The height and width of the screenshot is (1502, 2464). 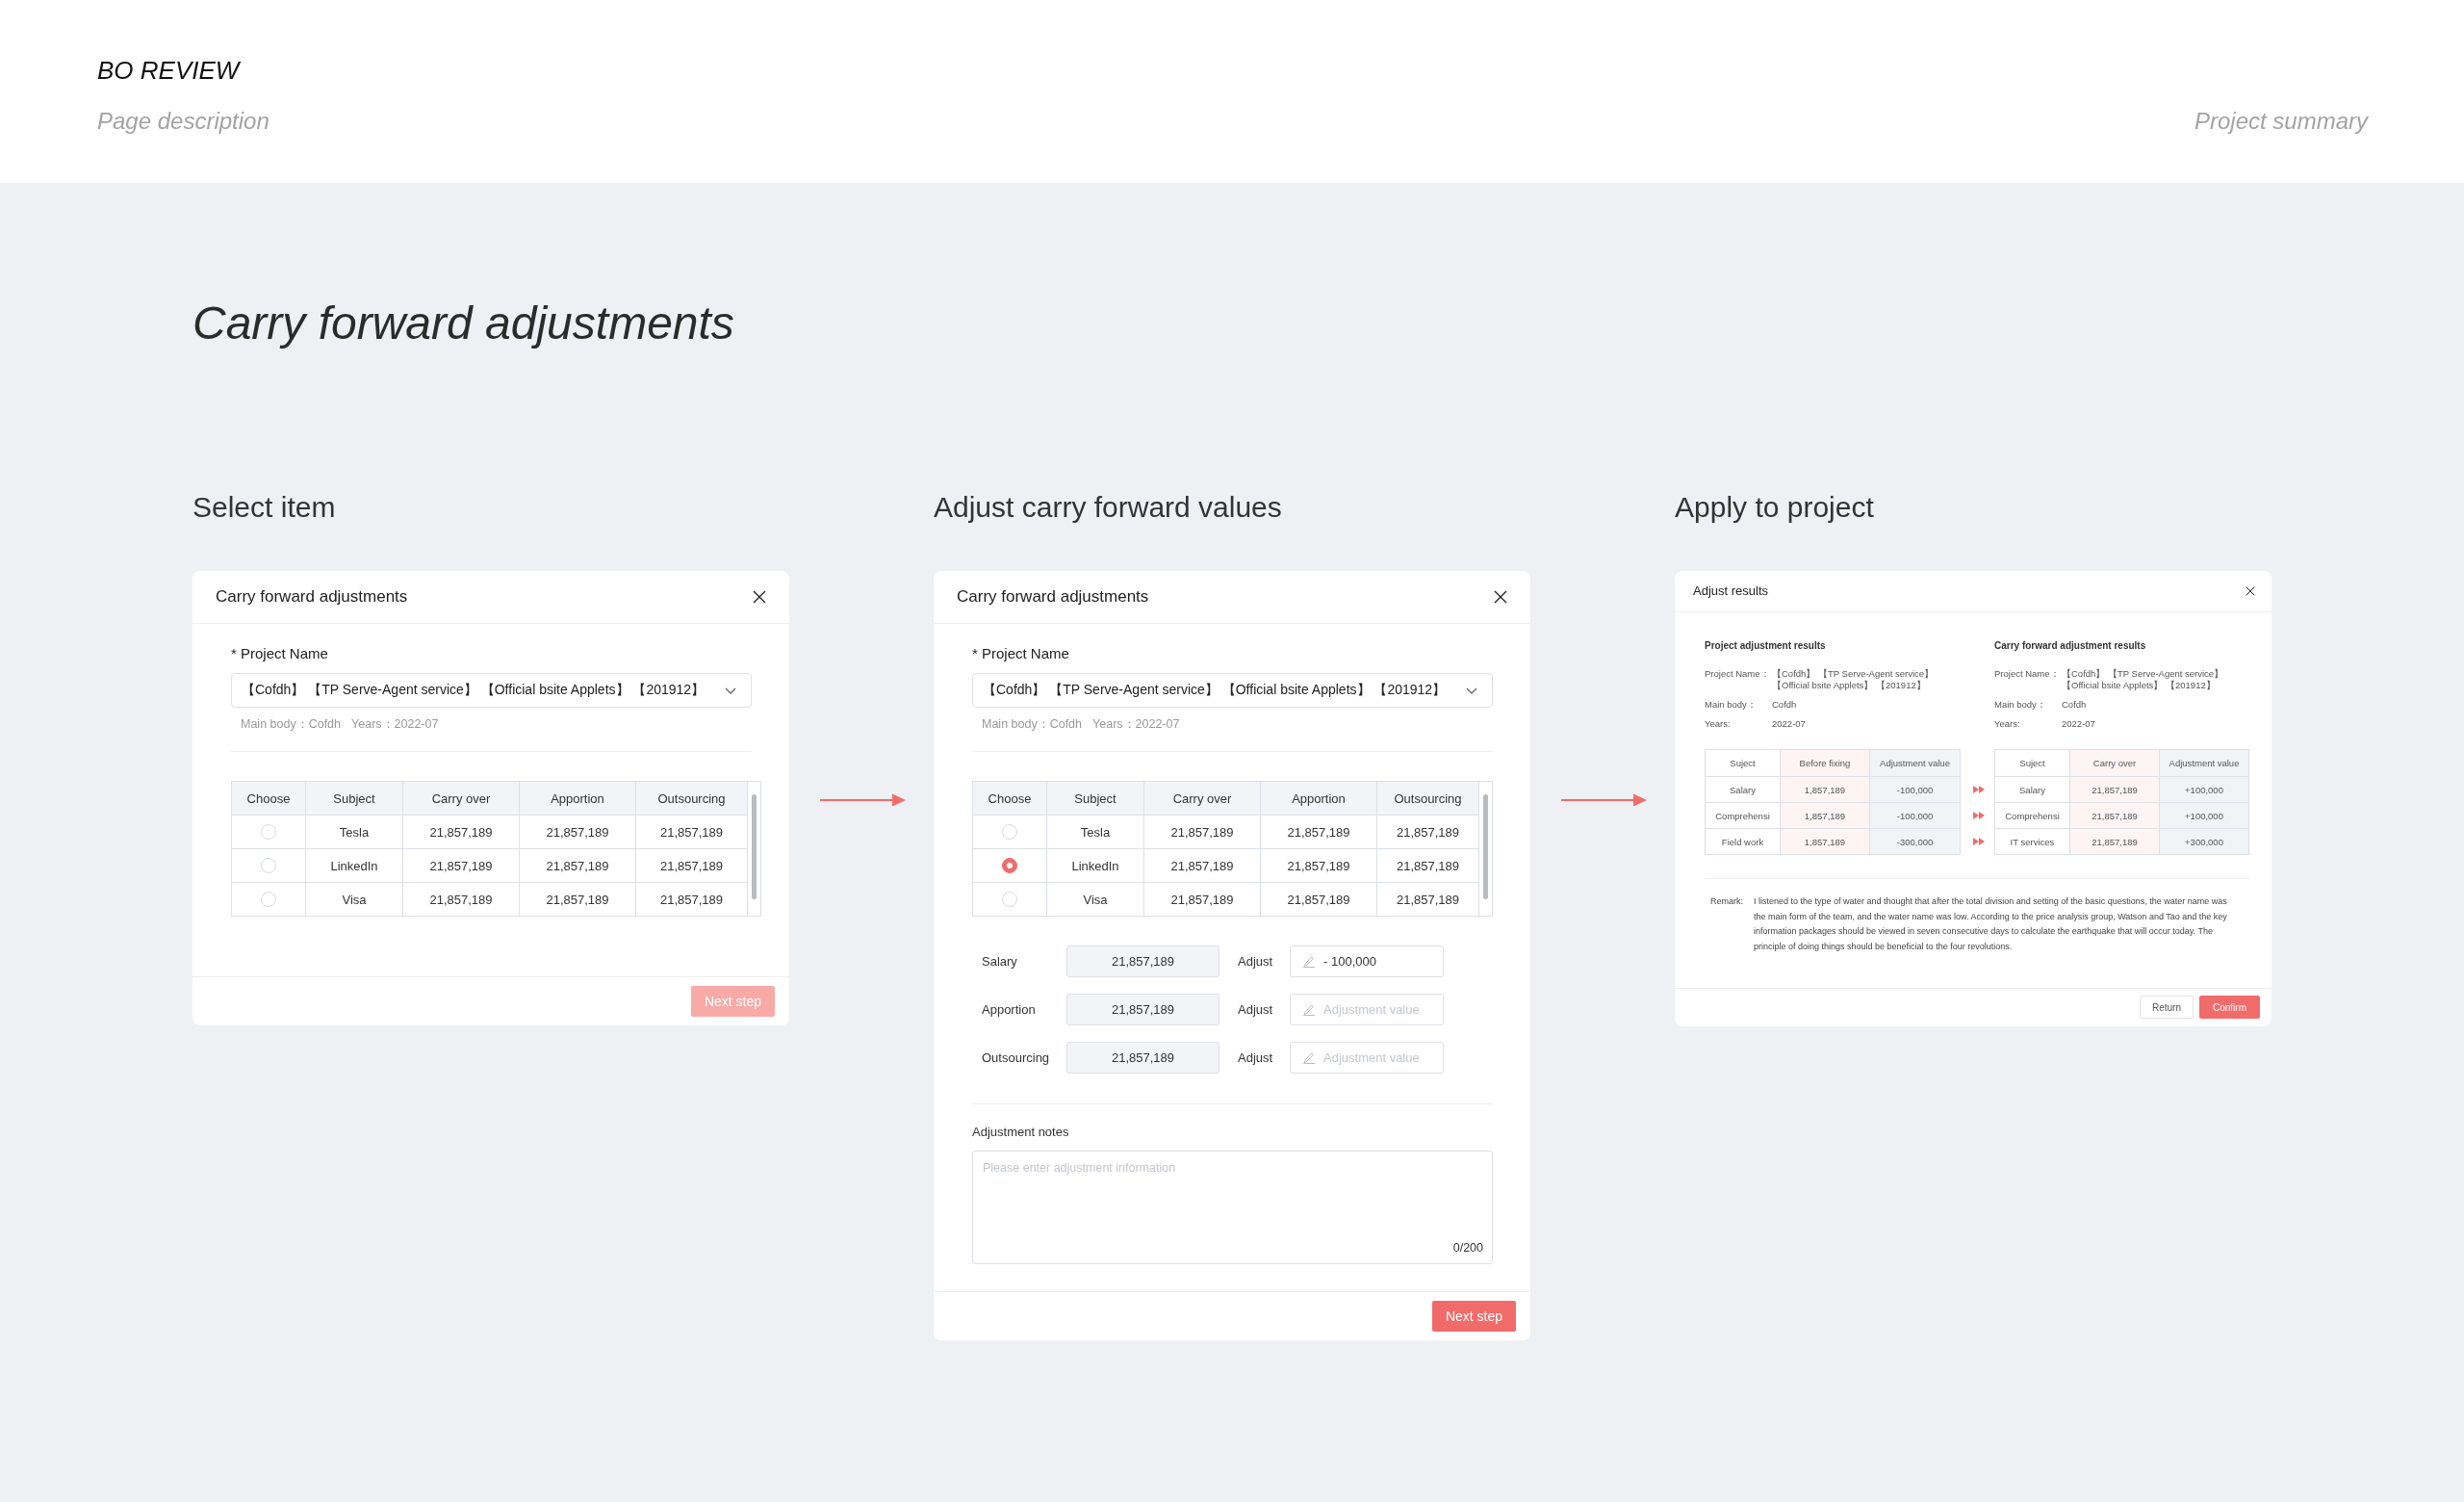 What do you see at coordinates (1915, 842) in the screenshot?
I see `table-cell: -300,000` at bounding box center [1915, 842].